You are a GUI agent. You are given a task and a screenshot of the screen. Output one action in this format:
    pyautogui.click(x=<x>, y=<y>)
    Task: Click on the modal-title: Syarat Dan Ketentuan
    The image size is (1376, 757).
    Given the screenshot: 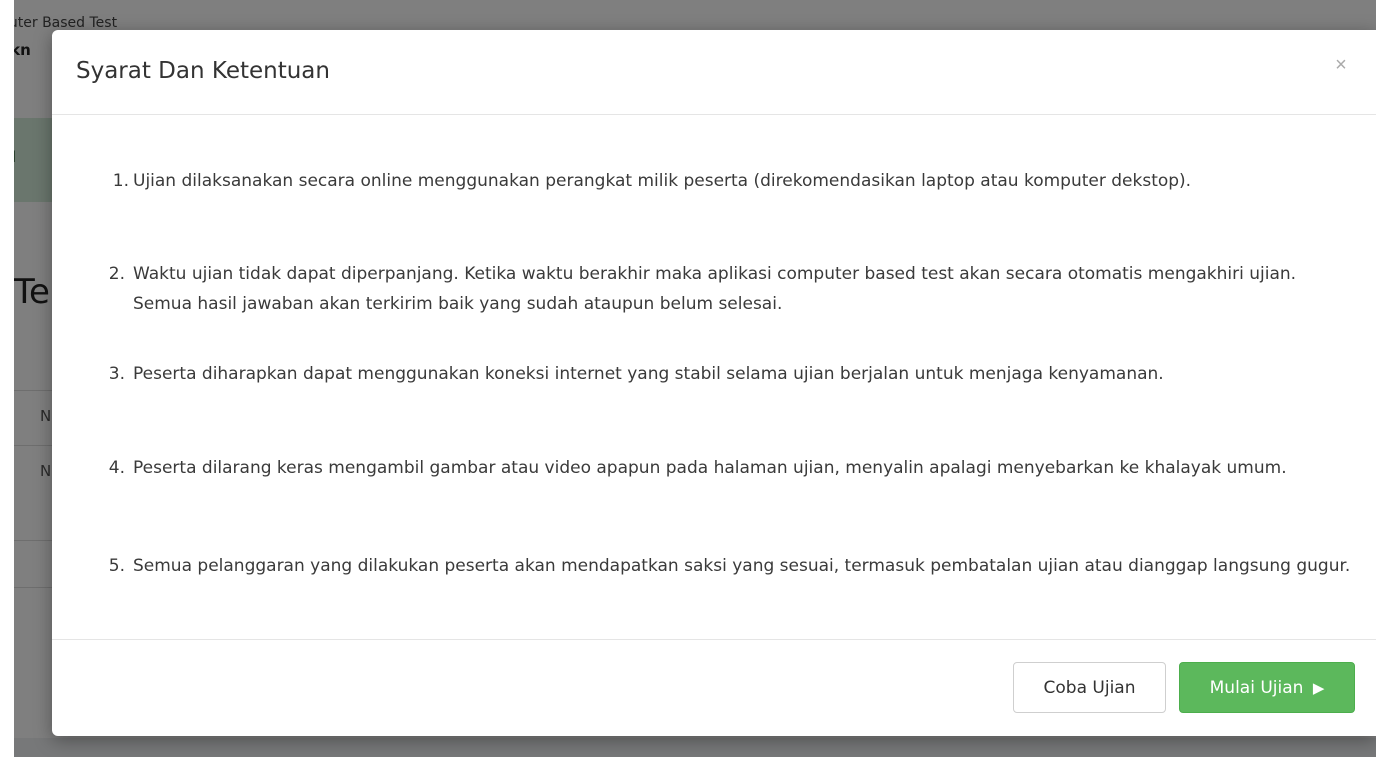 What is the action you would take?
    pyautogui.click(x=203, y=71)
    